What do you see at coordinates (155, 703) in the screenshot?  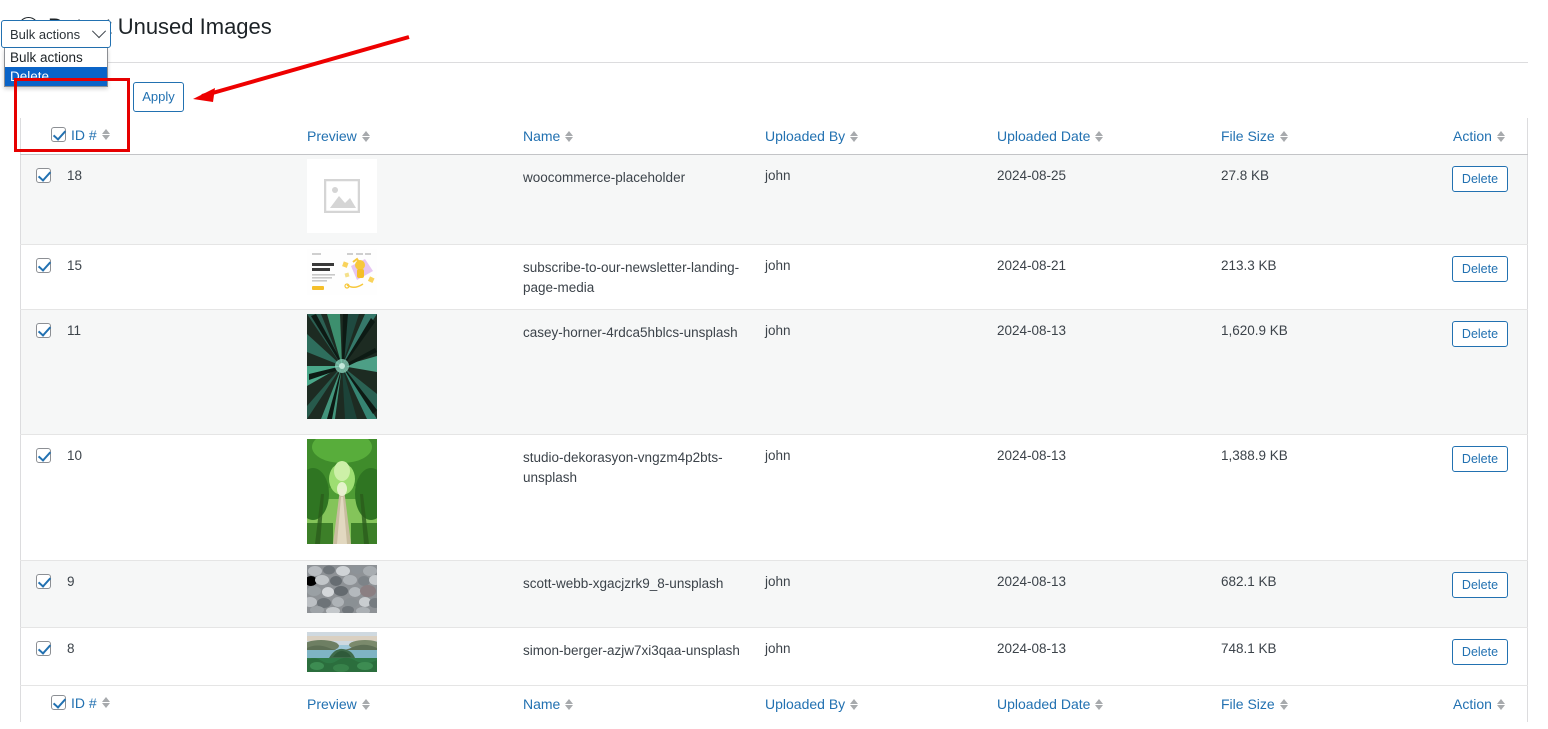 I see `footer-column-header-id: ID #` at bounding box center [155, 703].